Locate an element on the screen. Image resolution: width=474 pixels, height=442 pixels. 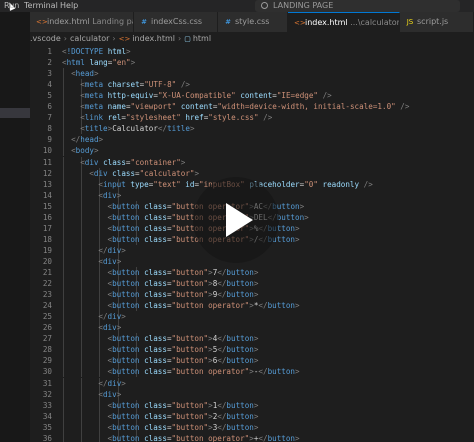
breadcrumb-item-symbol: html is located at coordinates (202, 38).